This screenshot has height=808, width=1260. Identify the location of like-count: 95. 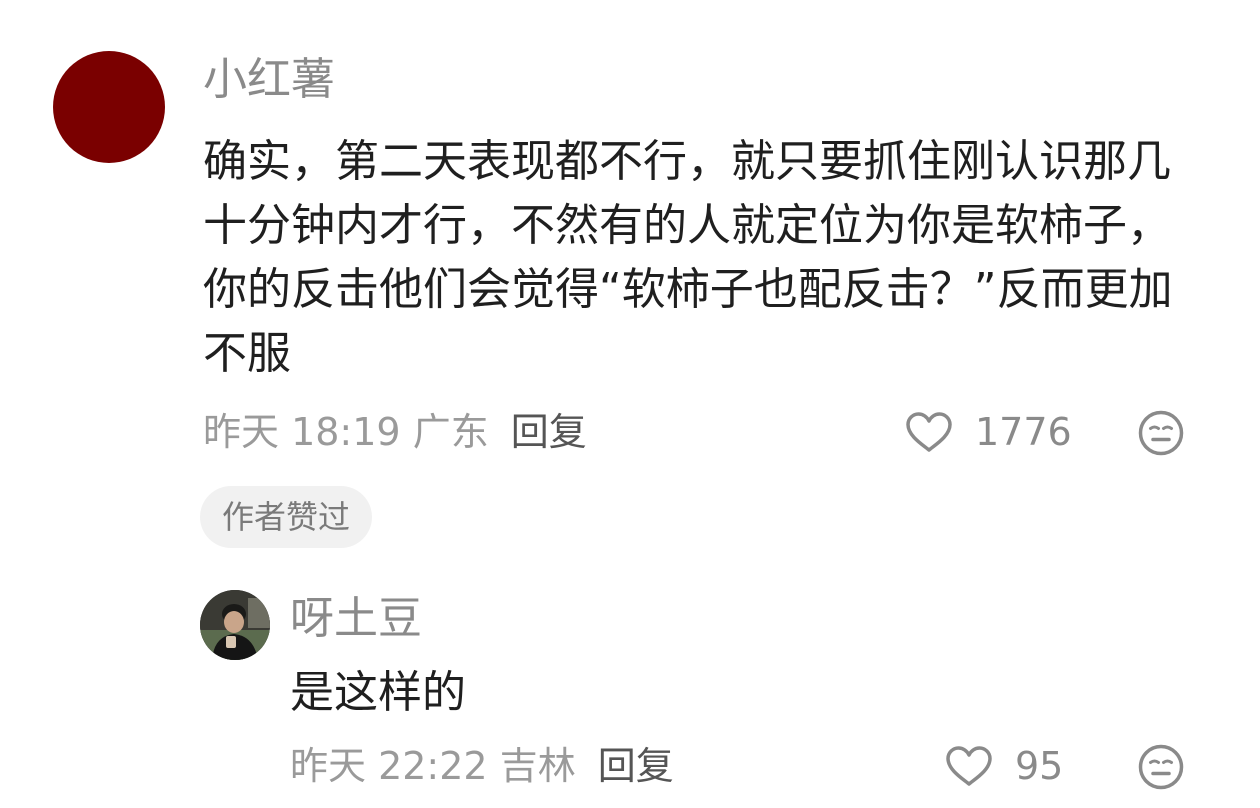
(1039, 766).